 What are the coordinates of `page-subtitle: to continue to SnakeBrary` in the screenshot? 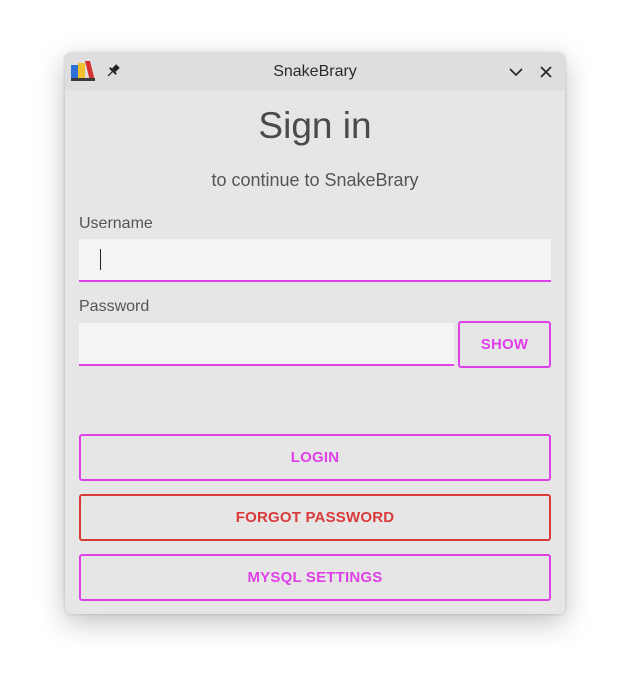 It's located at (315, 180).